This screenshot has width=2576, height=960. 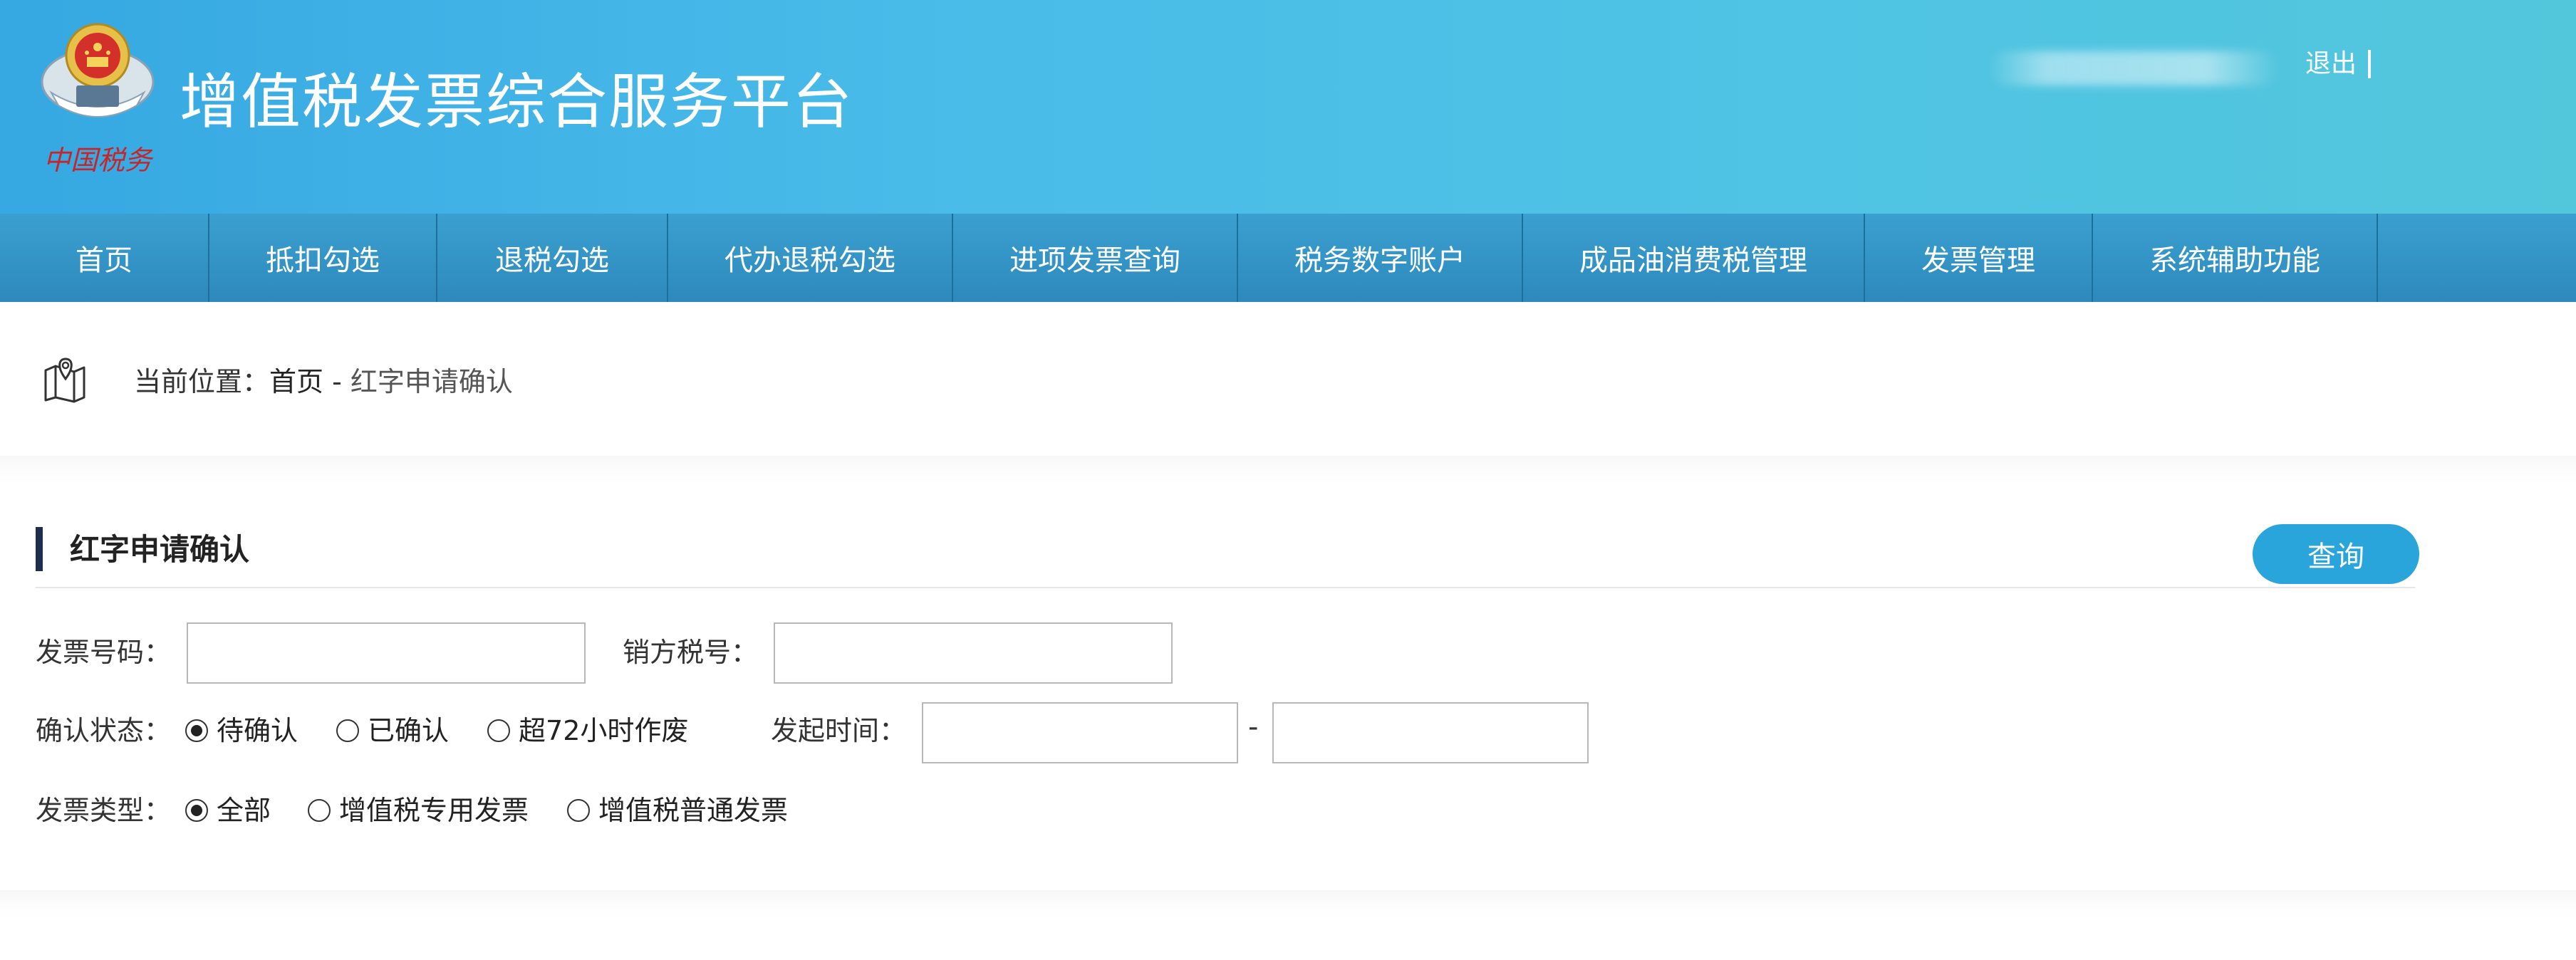 I want to click on invoice-type-ordinary-radio: 增值税普通发票, so click(x=677, y=811).